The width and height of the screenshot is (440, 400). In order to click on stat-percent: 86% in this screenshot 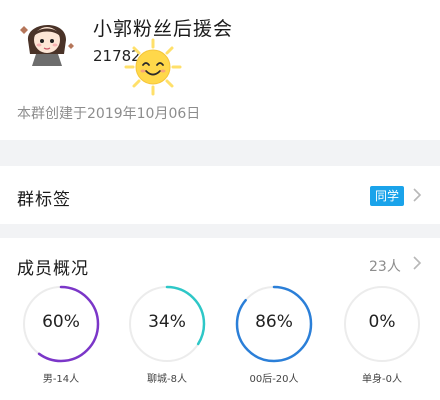, I will do `click(274, 322)`.